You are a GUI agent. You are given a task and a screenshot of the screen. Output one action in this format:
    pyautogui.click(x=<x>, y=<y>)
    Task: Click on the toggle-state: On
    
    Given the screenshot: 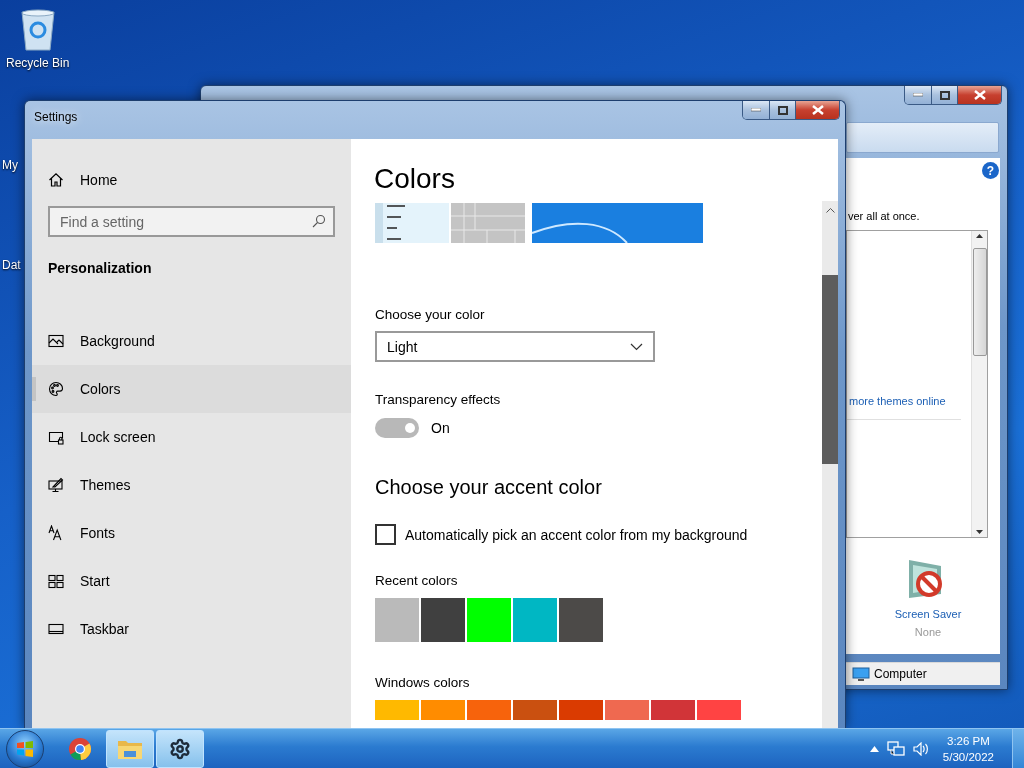 What is the action you would take?
    pyautogui.click(x=440, y=428)
    